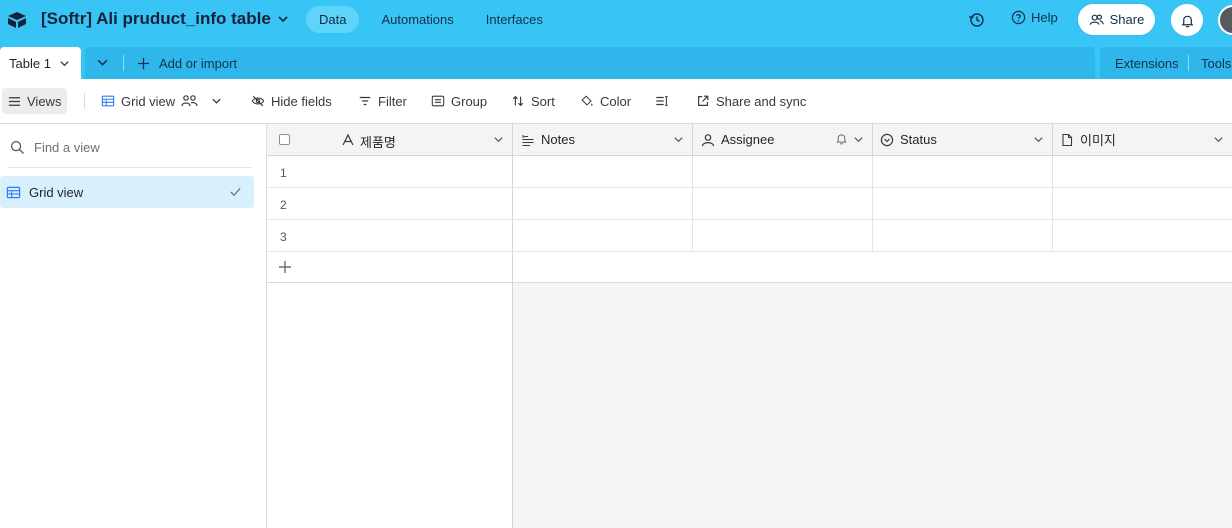 This screenshot has height=528, width=1232. Describe the element at coordinates (514, 19) in the screenshot. I see `nav-interfaces: Interfaces` at that location.